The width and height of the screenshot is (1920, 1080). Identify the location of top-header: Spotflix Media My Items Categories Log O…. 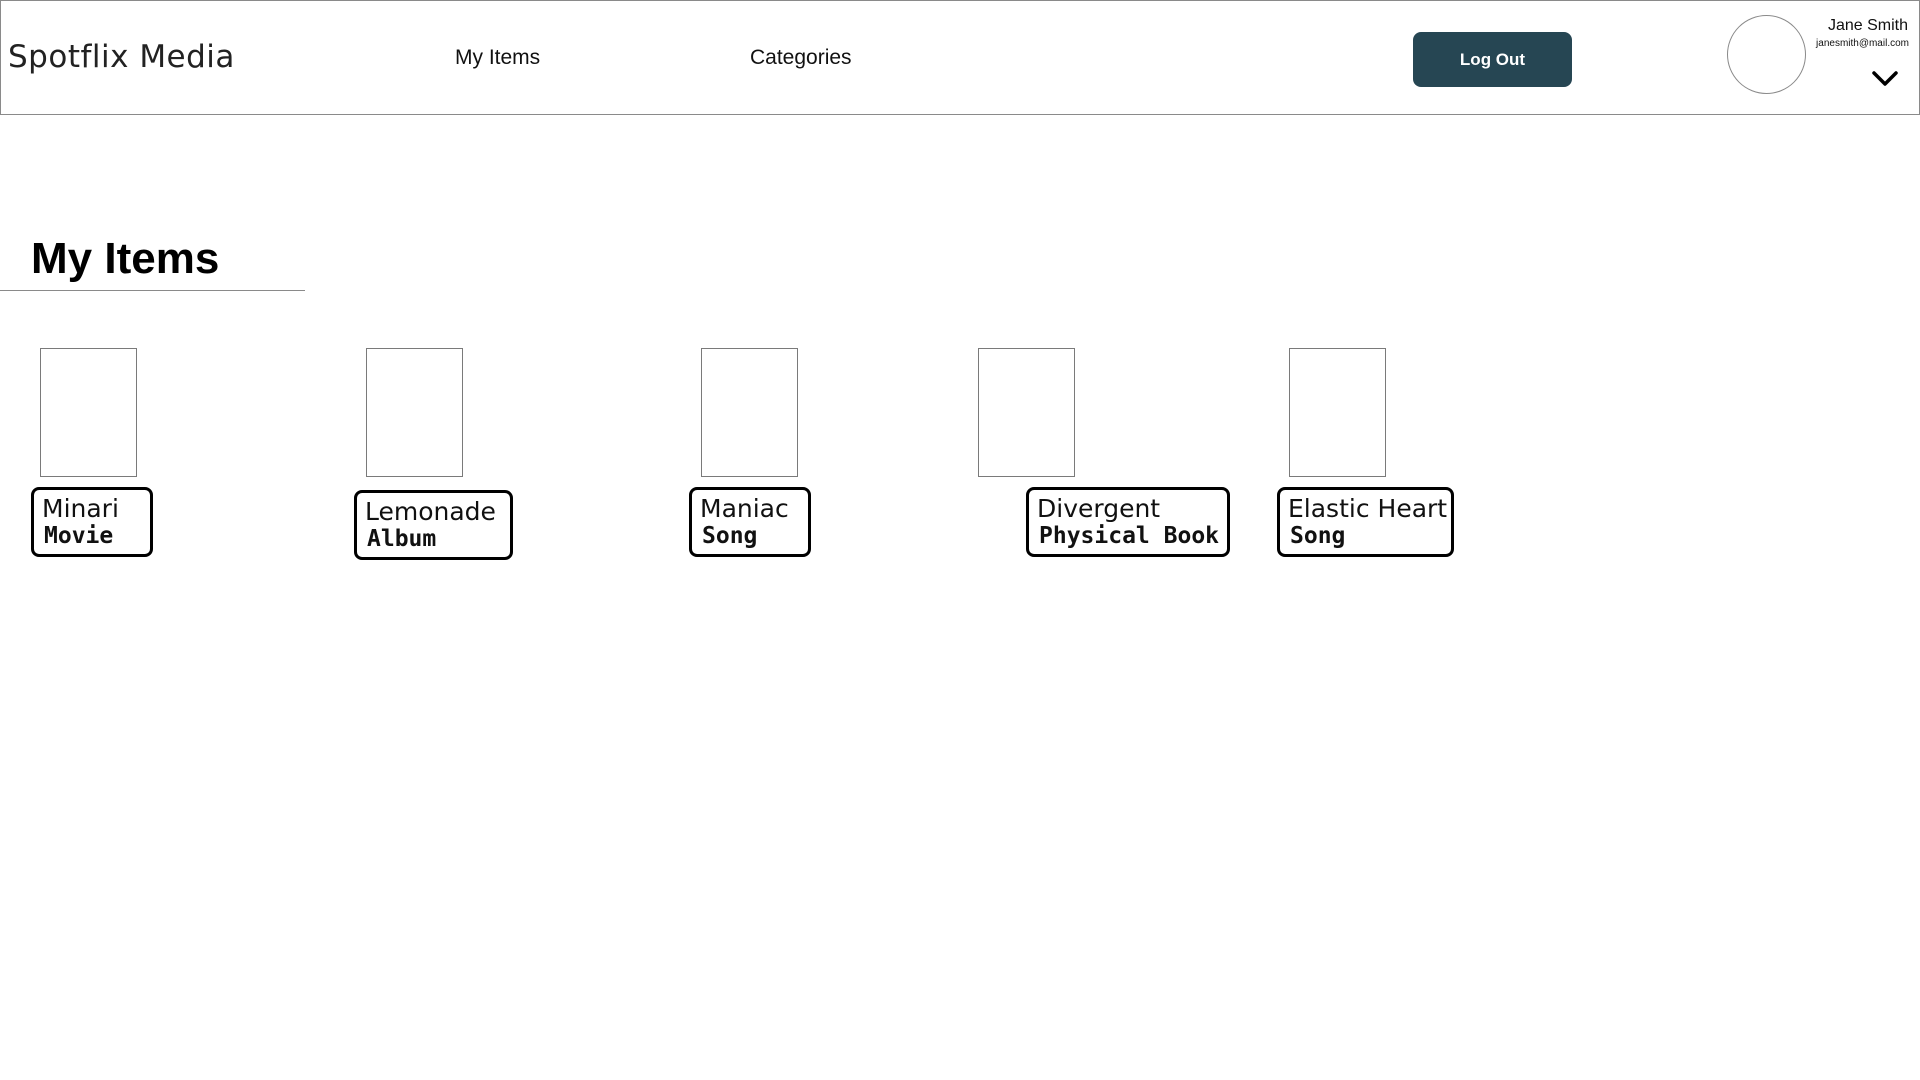
(960, 57).